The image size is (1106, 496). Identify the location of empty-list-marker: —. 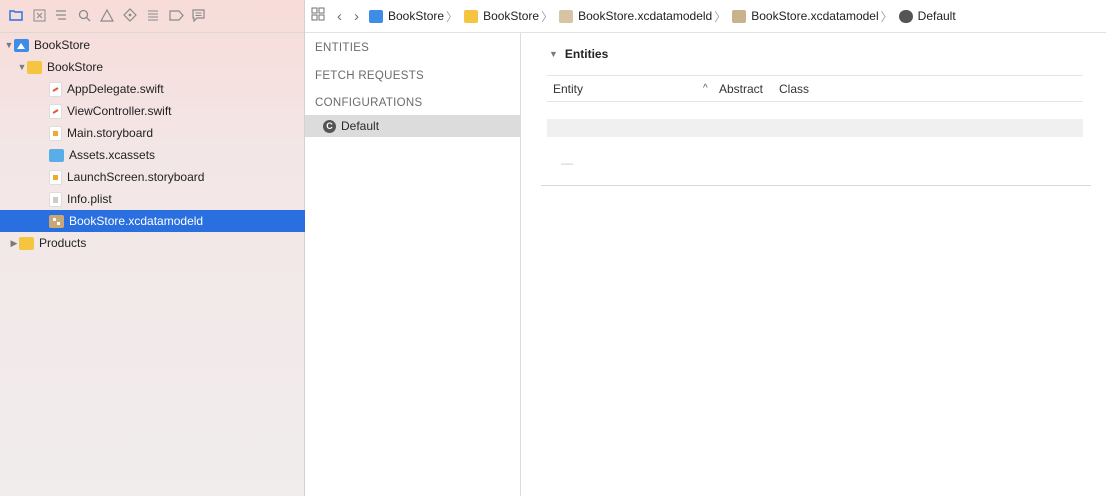
(567, 163).